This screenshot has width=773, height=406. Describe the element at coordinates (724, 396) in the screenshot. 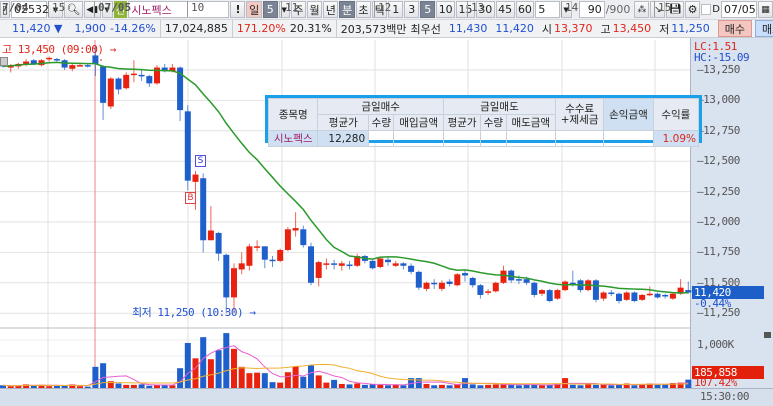

I see `time-readout: 15:30:00` at that location.